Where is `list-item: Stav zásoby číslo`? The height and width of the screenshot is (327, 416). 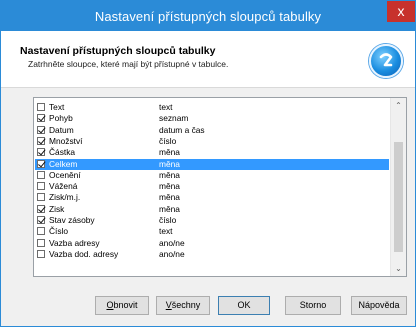 list-item: Stav zásoby číslo is located at coordinates (212, 220).